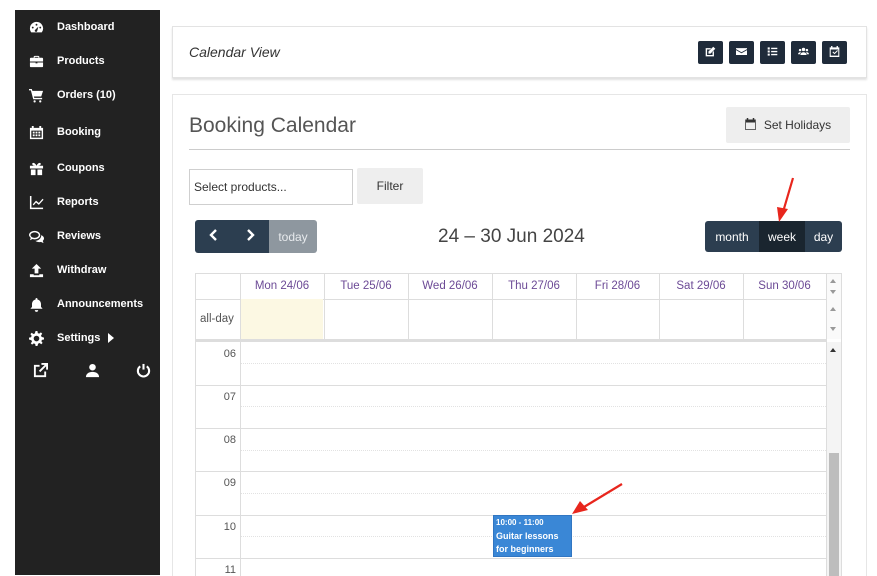 The width and height of the screenshot is (877, 576). I want to click on sidebar-item-label: Products, so click(81, 61).